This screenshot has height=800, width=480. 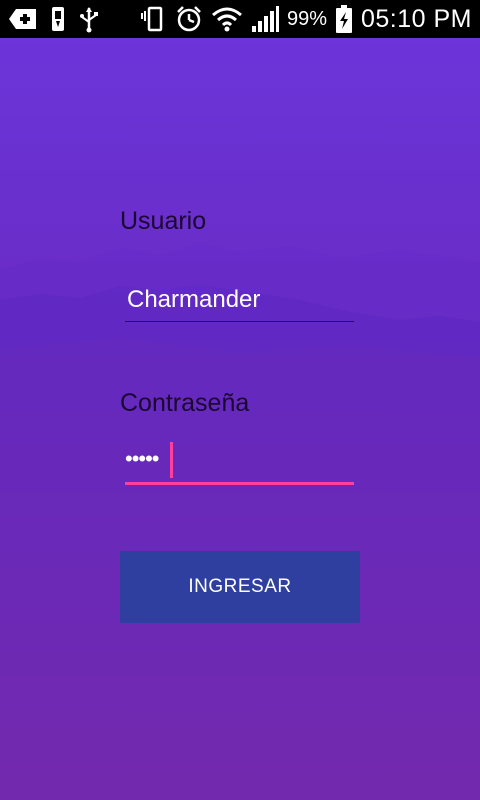 What do you see at coordinates (189, 19) in the screenshot?
I see `alarm-icon` at bounding box center [189, 19].